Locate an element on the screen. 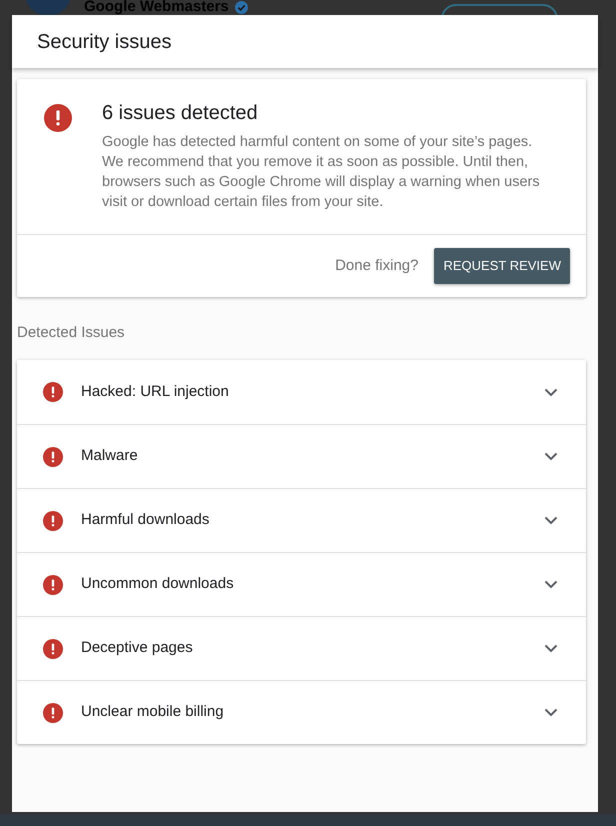 The width and height of the screenshot is (616, 826). issue-row: Unclear mobile billing is located at coordinates (301, 712).